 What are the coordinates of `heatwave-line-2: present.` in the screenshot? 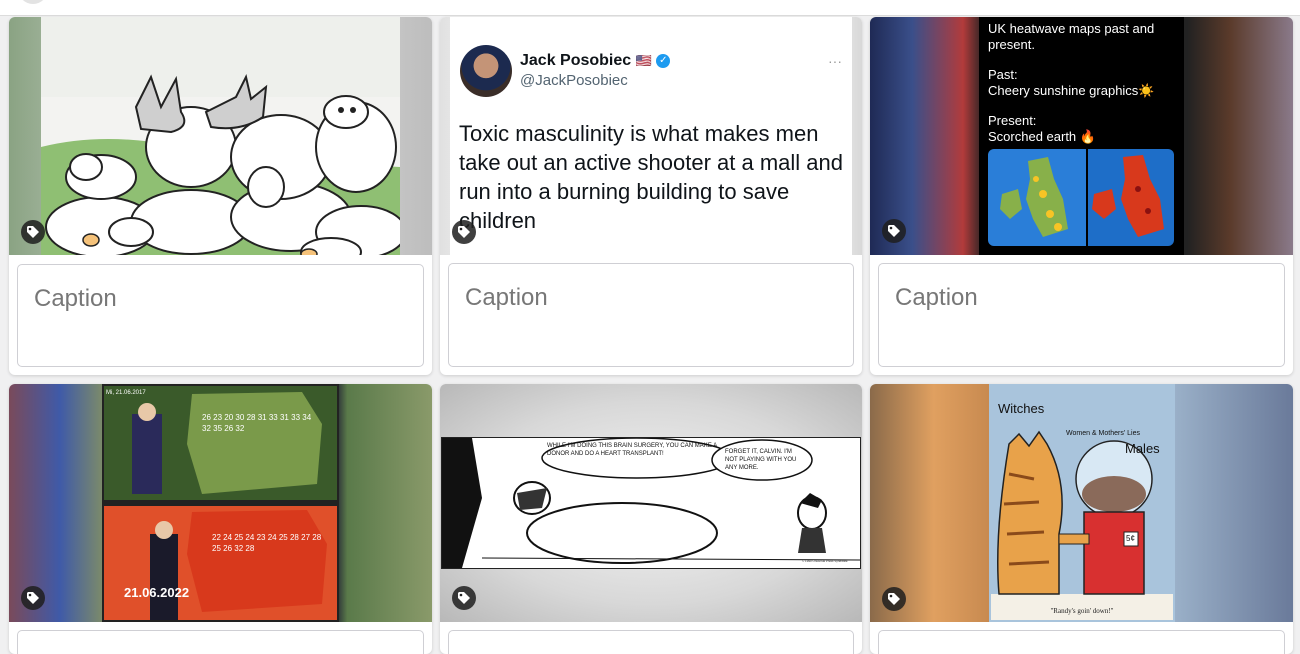 It's located at (1011, 44).